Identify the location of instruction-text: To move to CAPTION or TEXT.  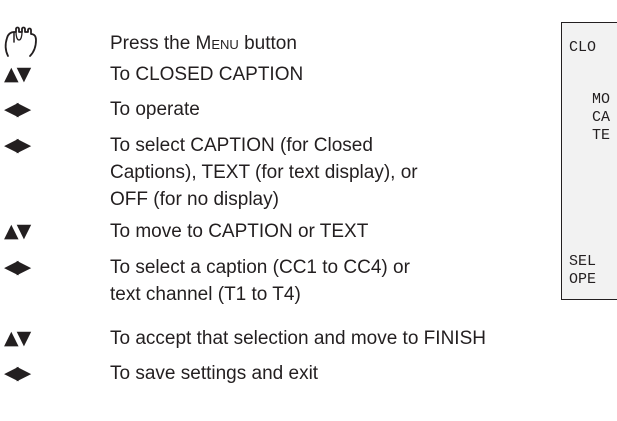
(239, 231).